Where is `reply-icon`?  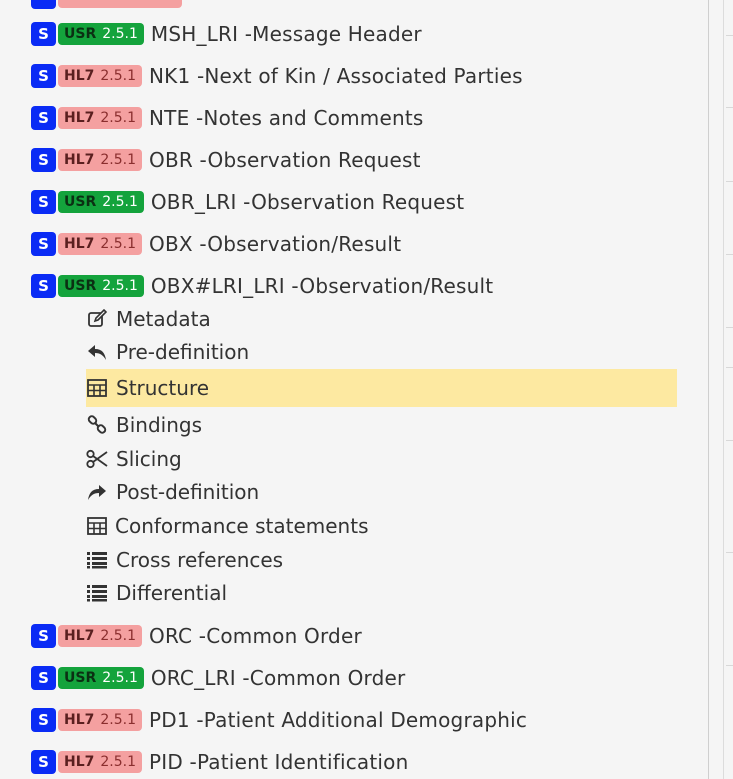
reply-icon is located at coordinates (97, 352).